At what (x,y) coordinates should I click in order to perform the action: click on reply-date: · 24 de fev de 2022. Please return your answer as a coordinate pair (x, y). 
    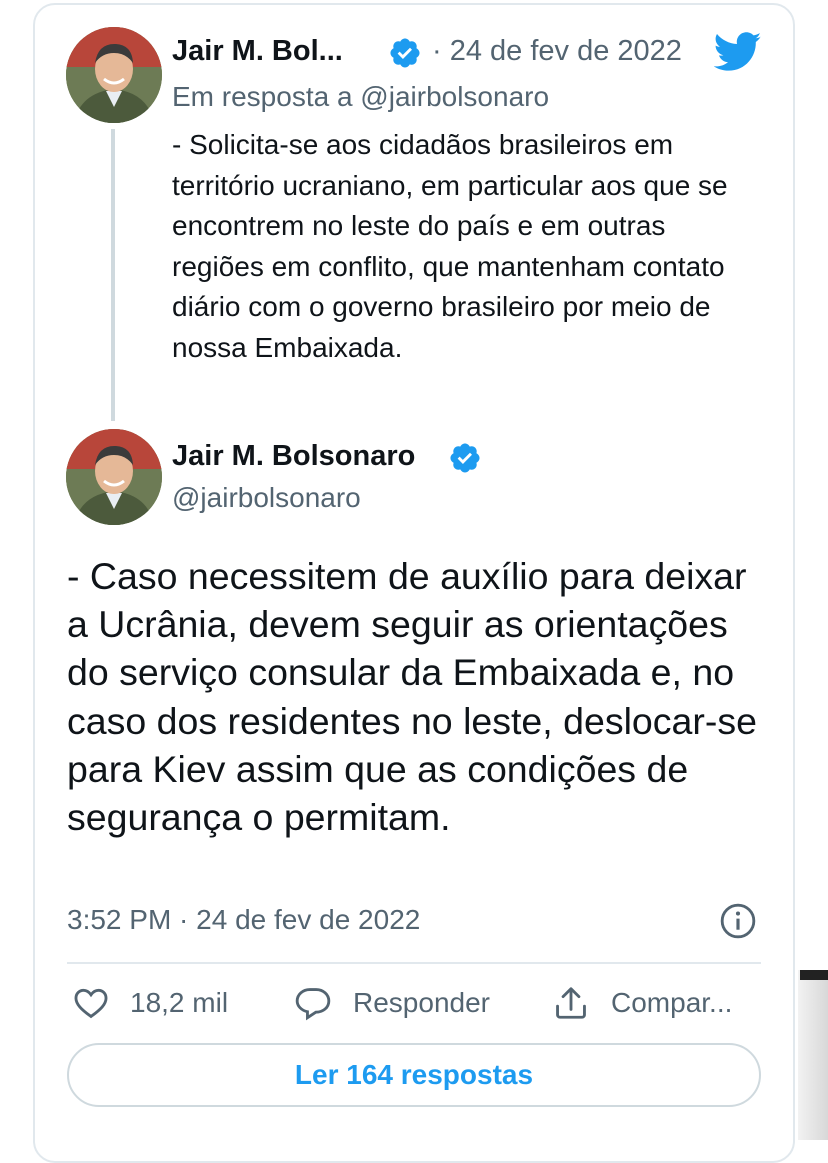
    Looking at the image, I should click on (557, 51).